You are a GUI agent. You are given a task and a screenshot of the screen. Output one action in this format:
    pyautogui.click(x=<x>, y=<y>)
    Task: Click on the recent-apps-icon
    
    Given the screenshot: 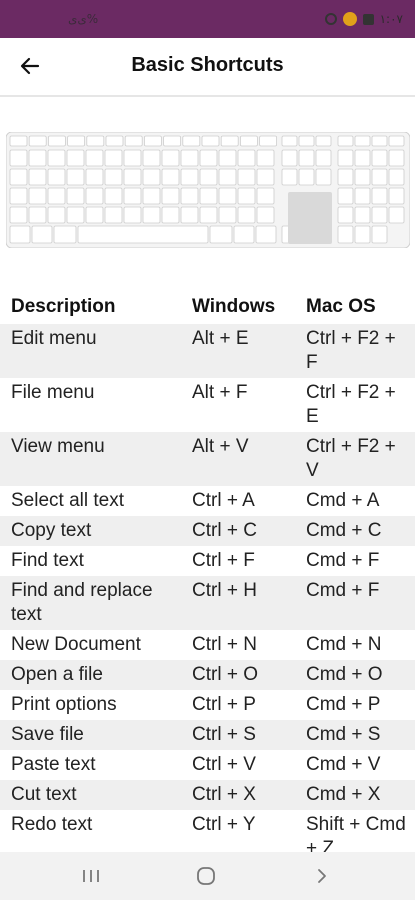 What is the action you would take?
    pyautogui.click(x=91, y=876)
    